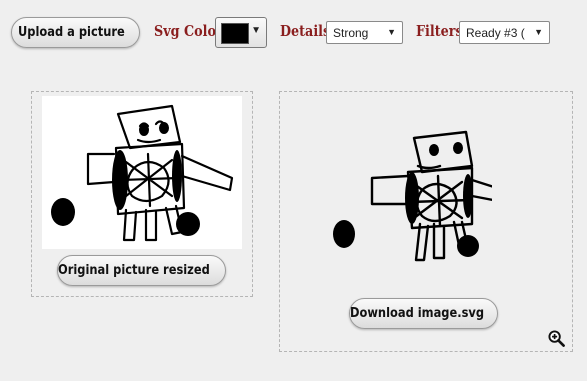  I want to click on svg-color-picker: ▼, so click(241, 32).